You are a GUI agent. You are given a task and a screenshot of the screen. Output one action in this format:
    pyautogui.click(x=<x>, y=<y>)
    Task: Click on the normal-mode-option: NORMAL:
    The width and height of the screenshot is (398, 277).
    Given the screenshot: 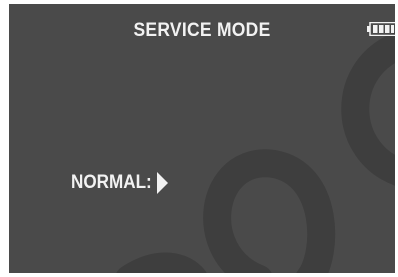 What is the action you would take?
    pyautogui.click(x=120, y=183)
    